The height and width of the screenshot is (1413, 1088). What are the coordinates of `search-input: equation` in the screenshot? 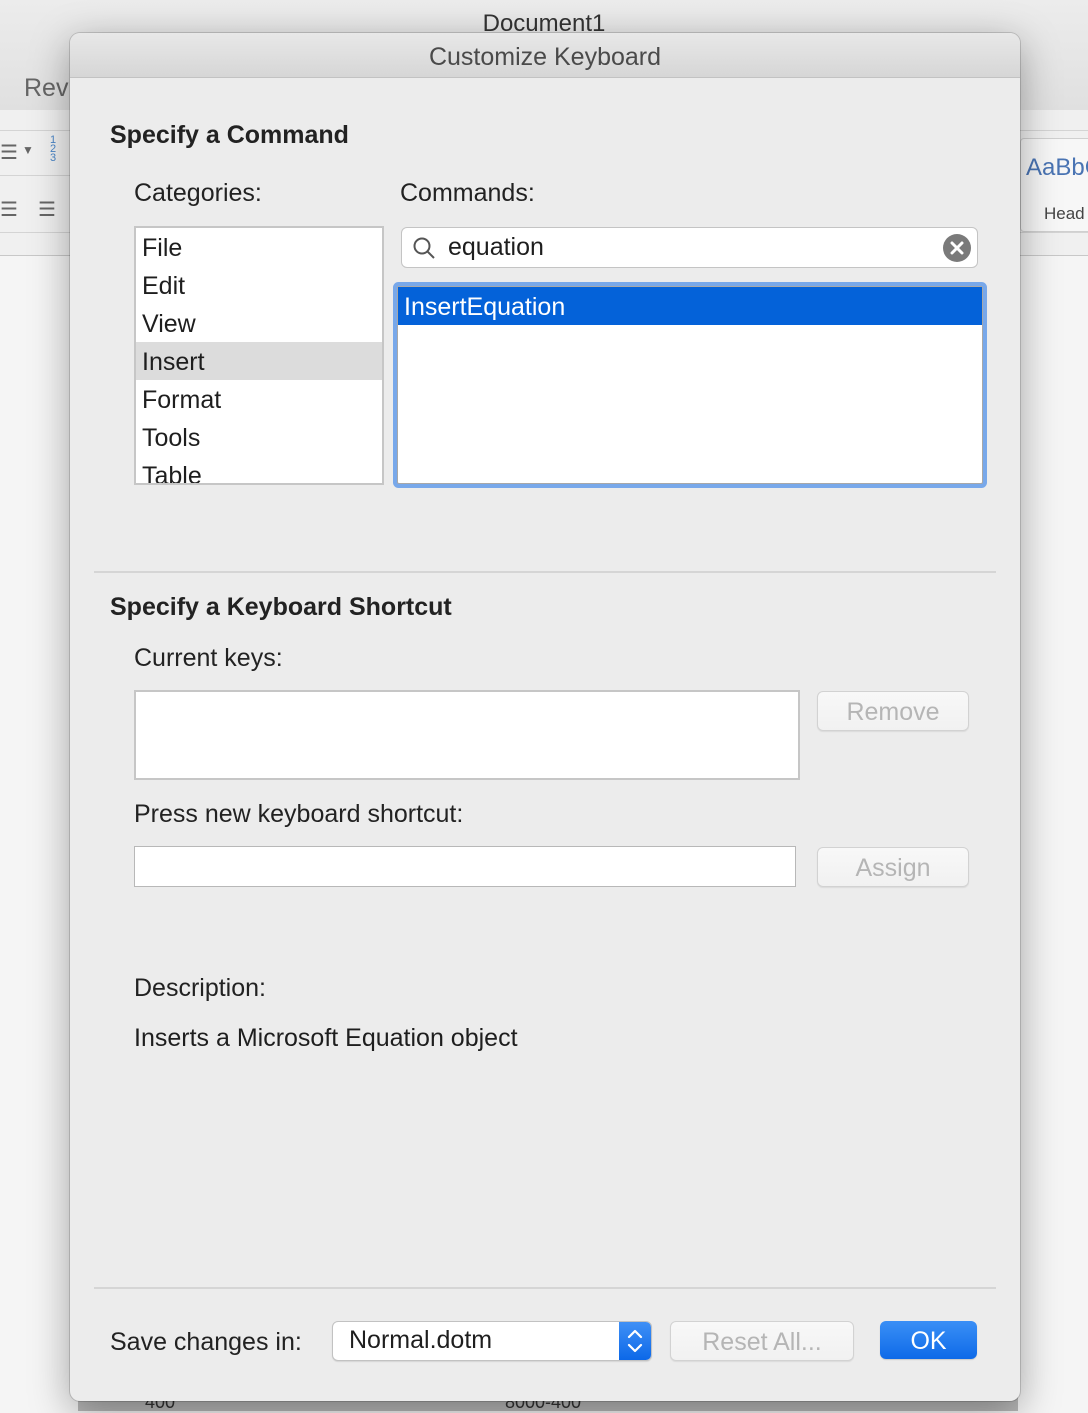 It's located at (496, 247).